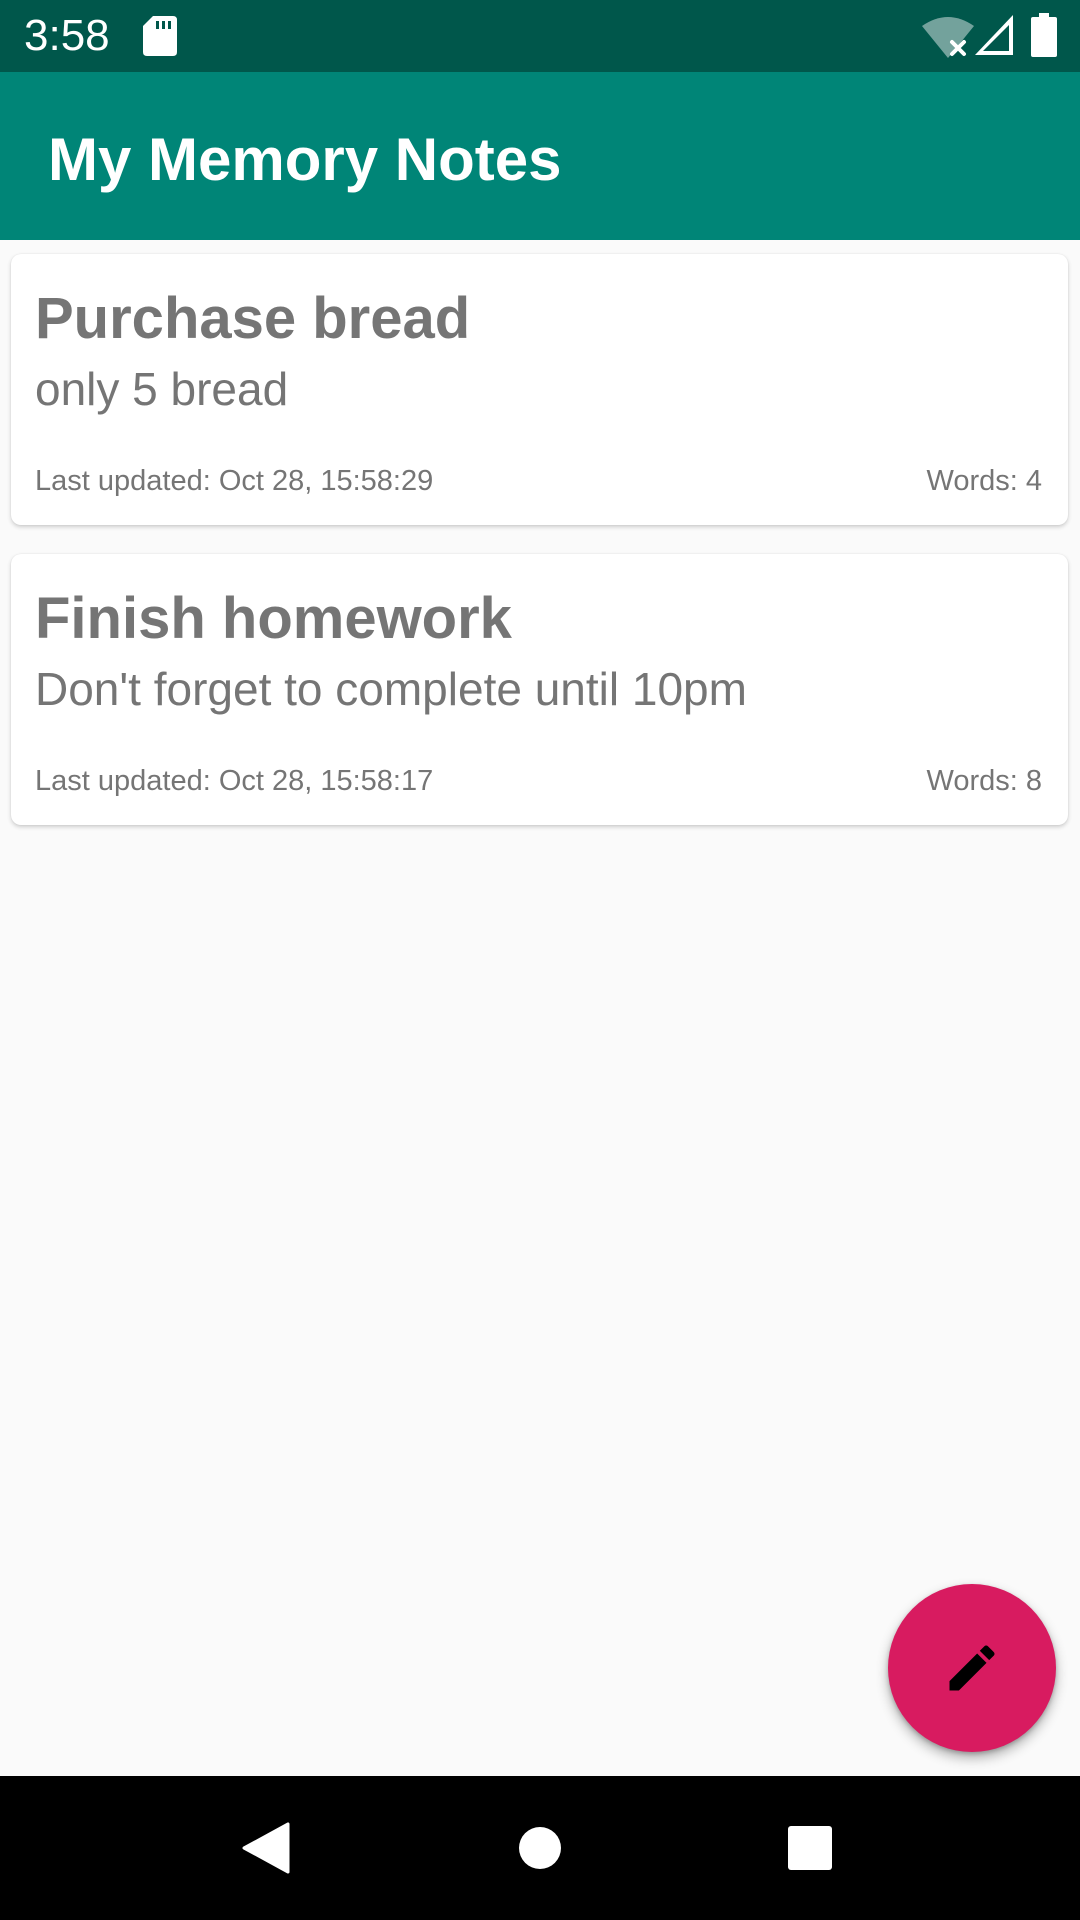 This screenshot has height=1920, width=1080. I want to click on home-icon, so click(540, 1848).